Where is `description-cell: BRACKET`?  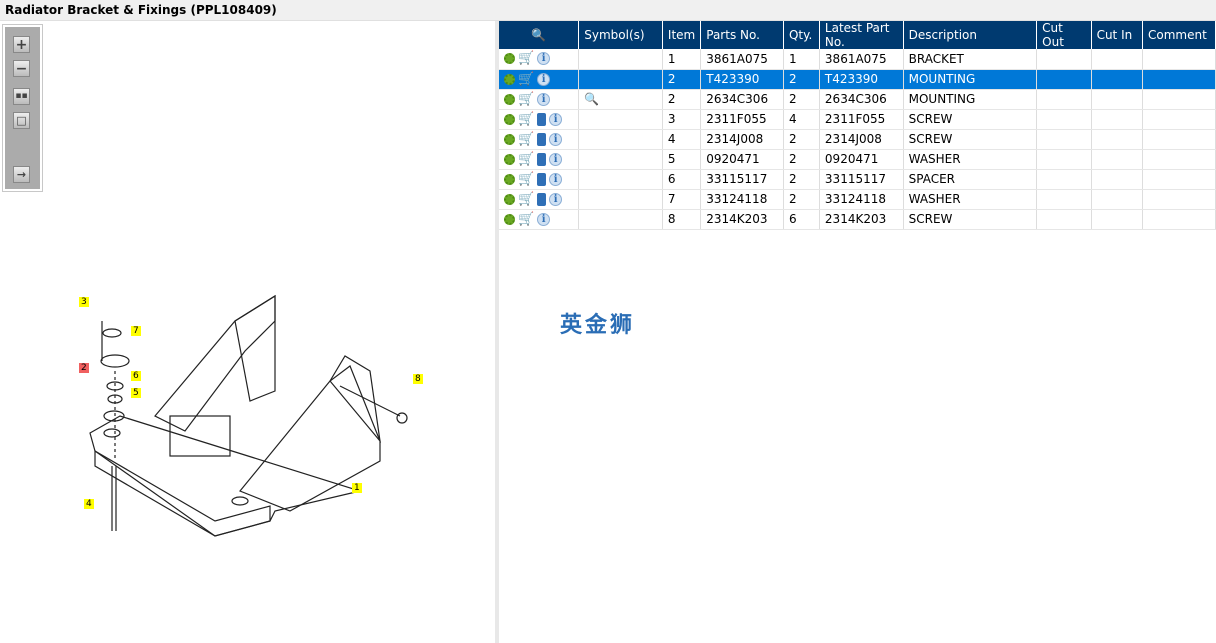 description-cell: BRACKET is located at coordinates (970, 59).